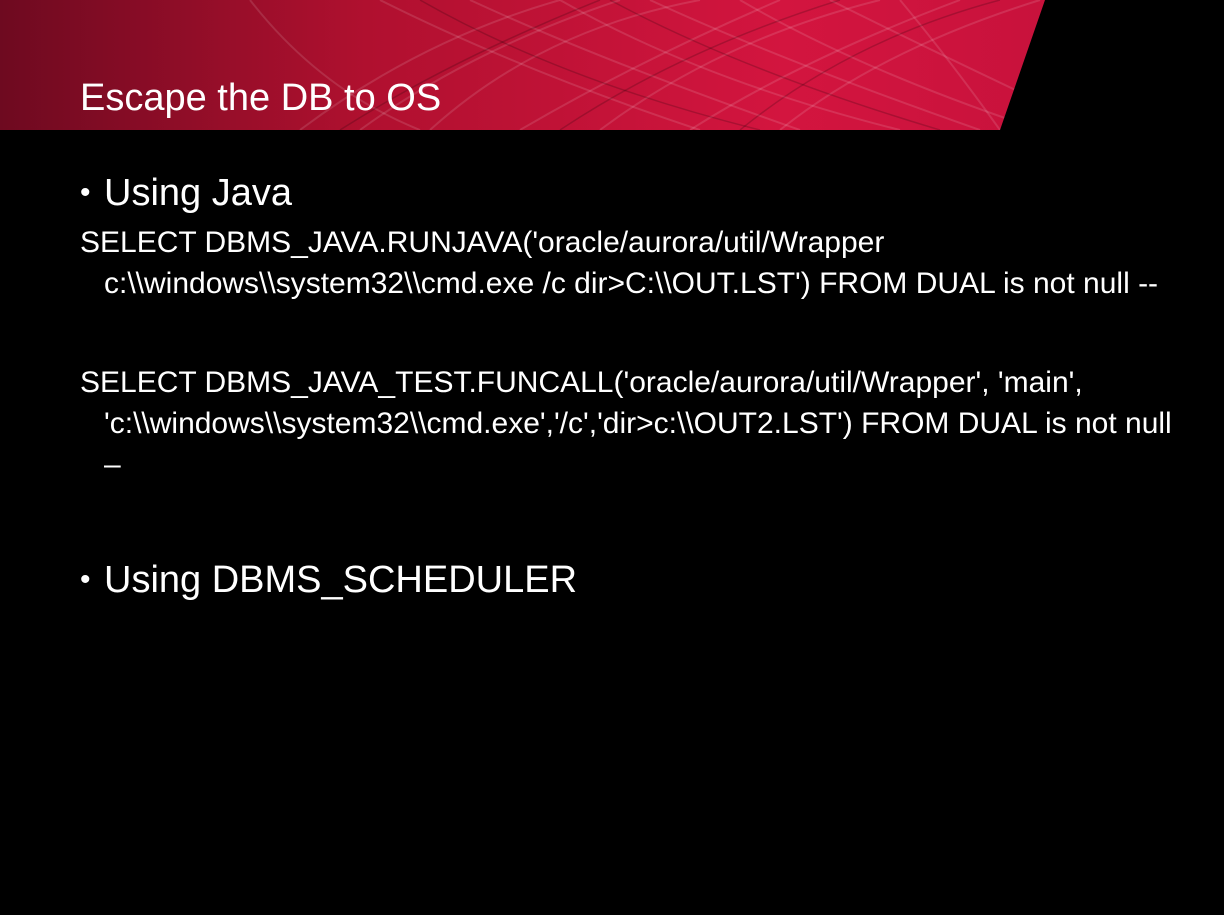 This screenshot has height=915, width=1224. I want to click on bullet-using-dbms-scheduler: • Using DBMS_SCHEDULER, so click(630, 580).